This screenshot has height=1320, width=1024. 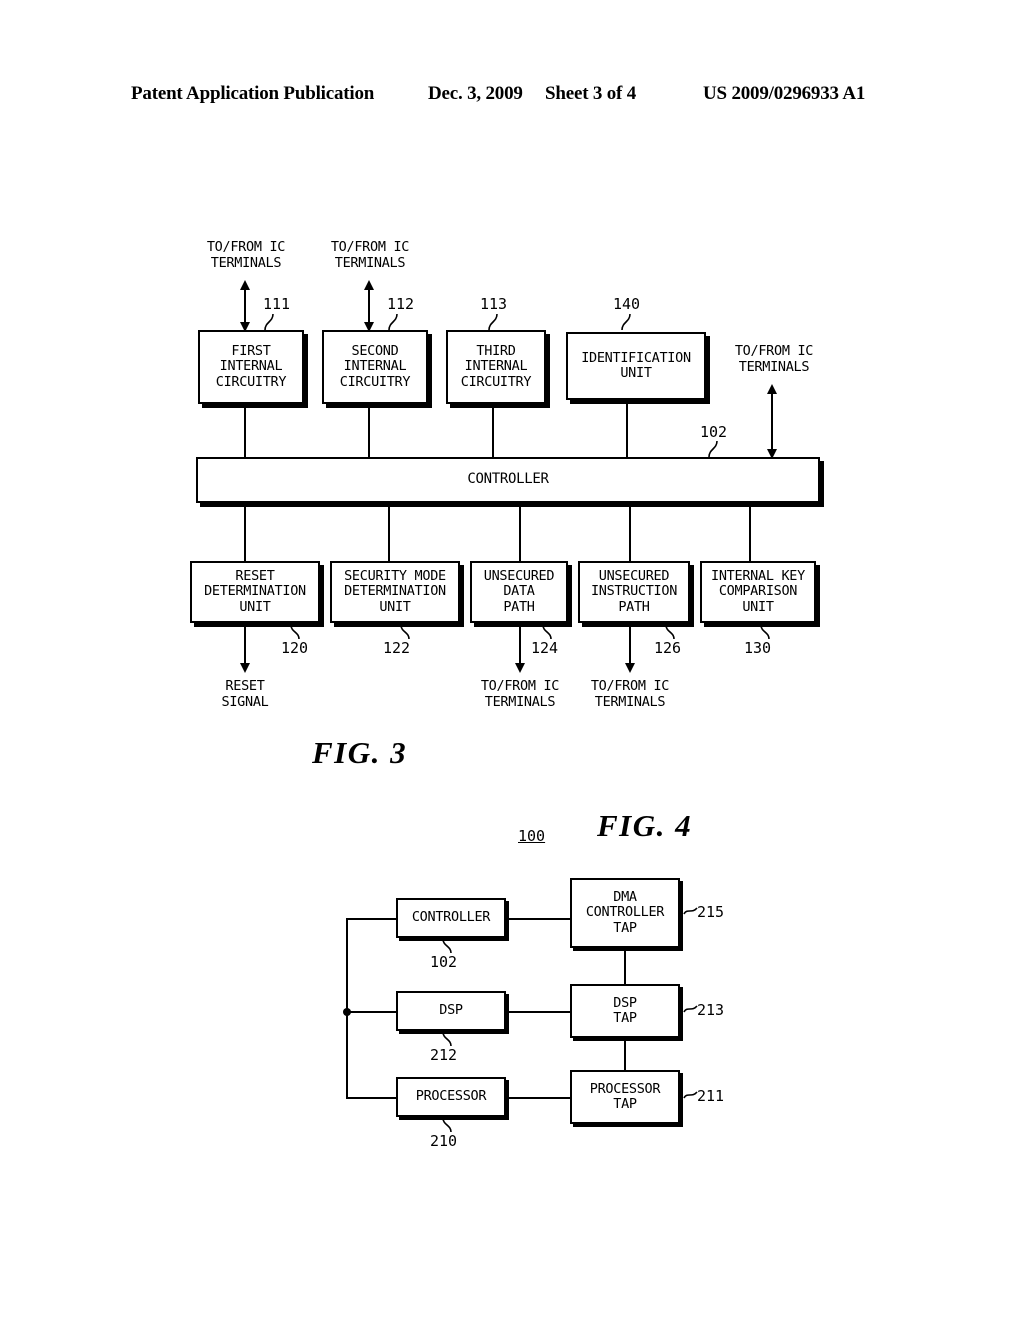 What do you see at coordinates (444, 962) in the screenshot?
I see `fig4-ref-102: 102` at bounding box center [444, 962].